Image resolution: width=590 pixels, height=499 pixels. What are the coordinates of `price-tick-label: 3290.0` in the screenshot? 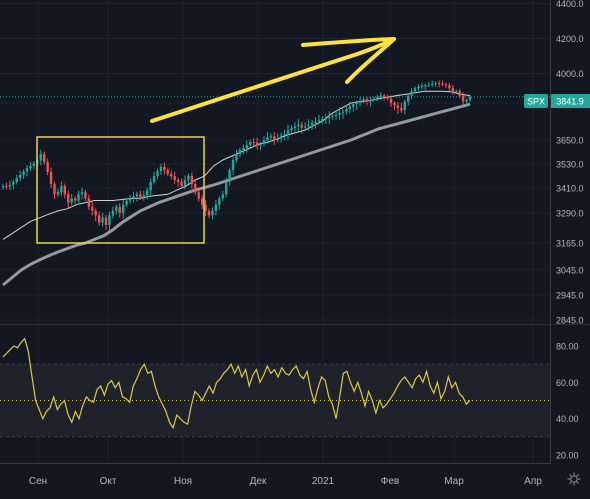 It's located at (570, 214).